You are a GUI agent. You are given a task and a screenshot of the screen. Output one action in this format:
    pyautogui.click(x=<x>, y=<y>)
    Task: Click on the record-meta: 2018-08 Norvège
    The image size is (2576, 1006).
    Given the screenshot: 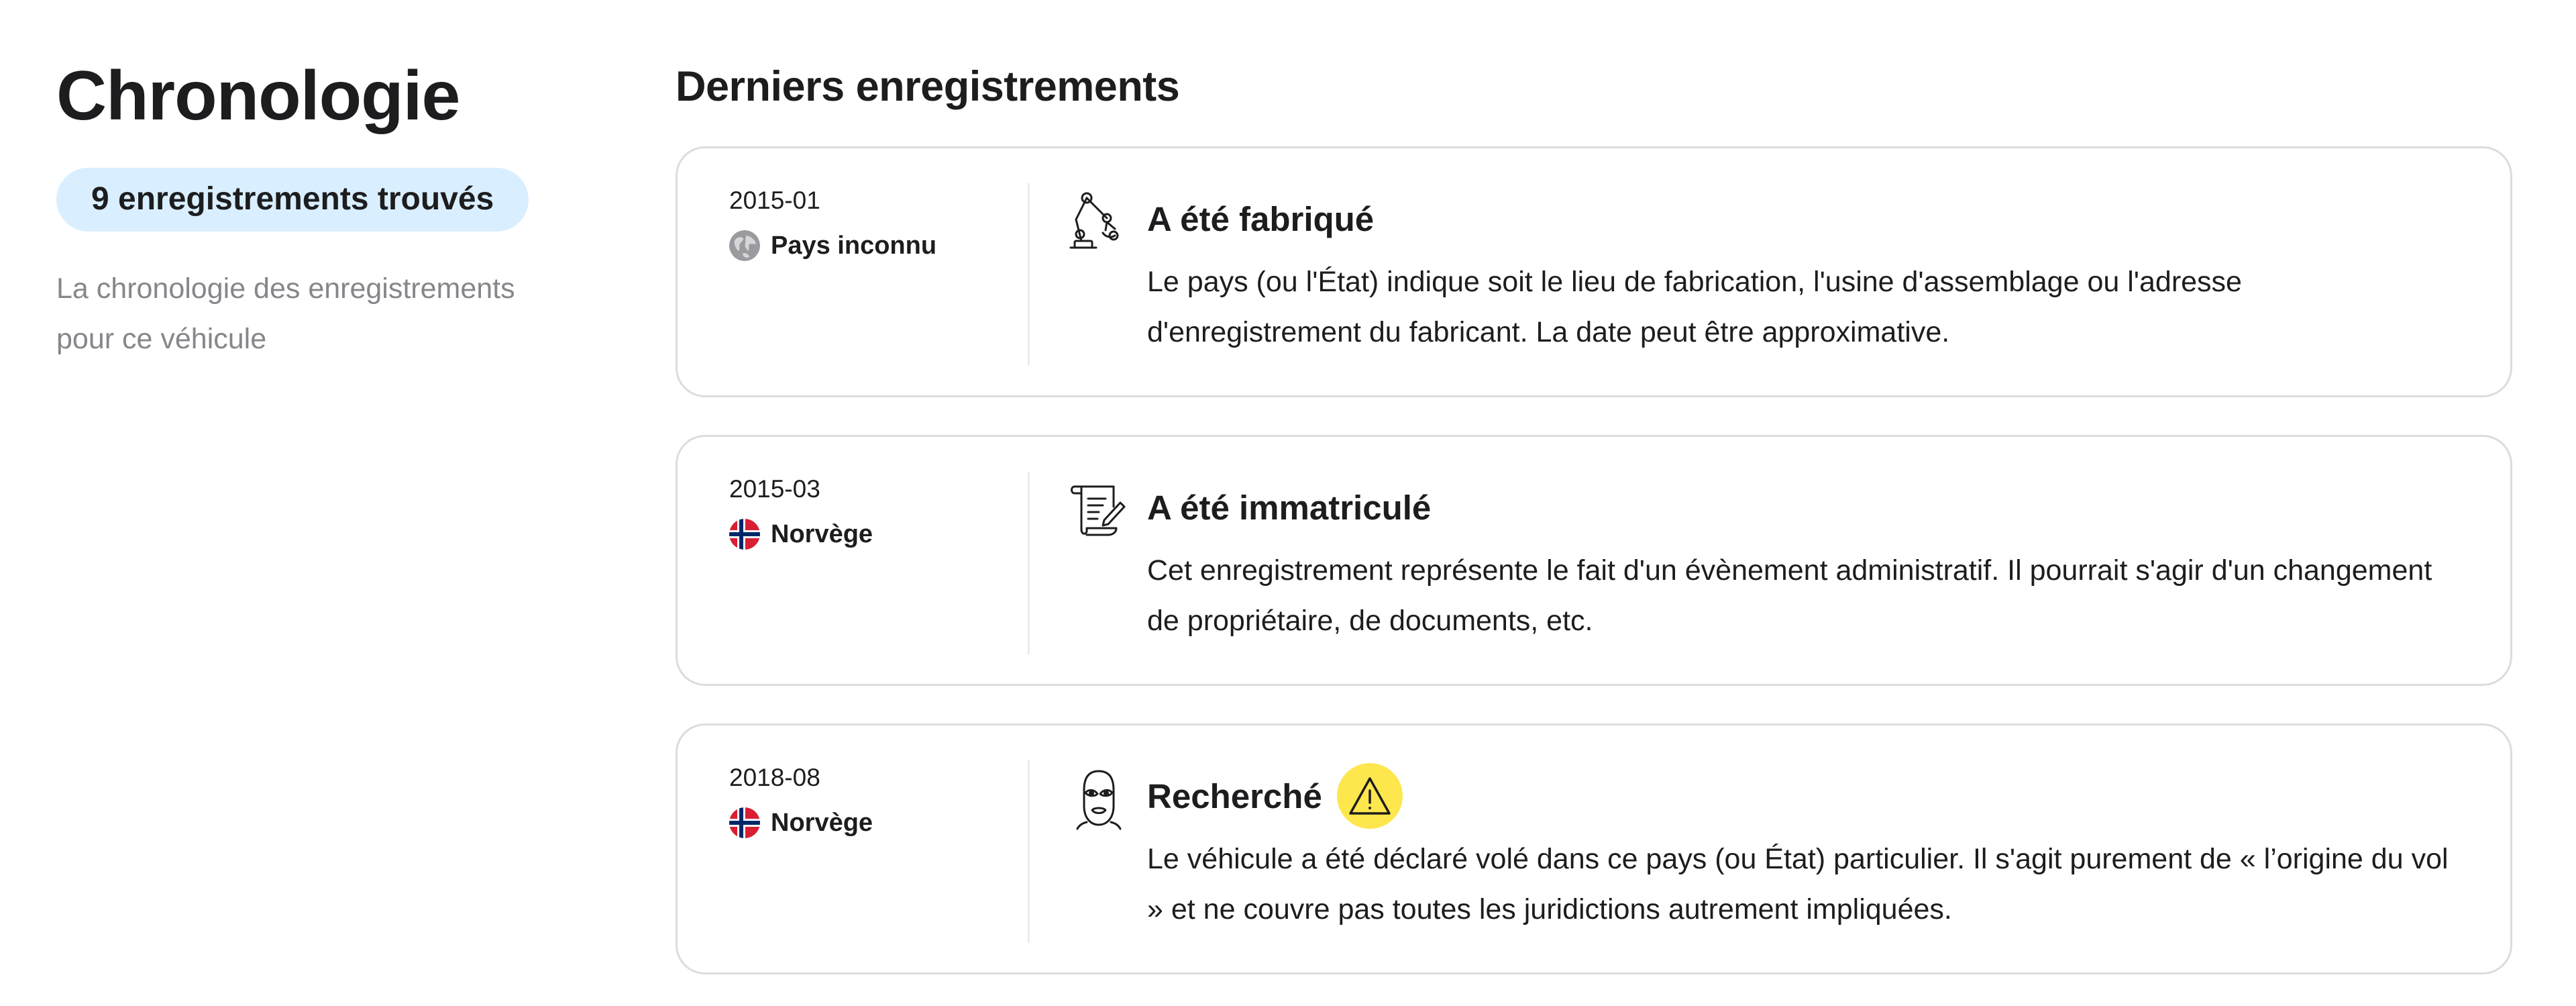 What is the action you would take?
    pyautogui.click(x=876, y=798)
    